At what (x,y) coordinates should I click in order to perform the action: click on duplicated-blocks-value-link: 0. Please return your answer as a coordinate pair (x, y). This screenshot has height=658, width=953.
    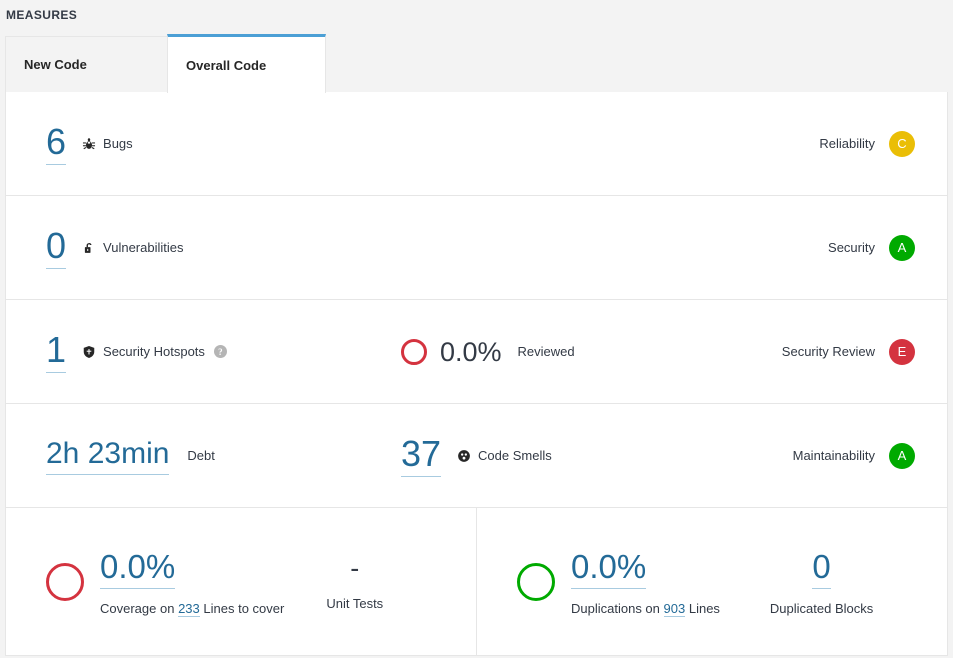
    Looking at the image, I should click on (821, 568).